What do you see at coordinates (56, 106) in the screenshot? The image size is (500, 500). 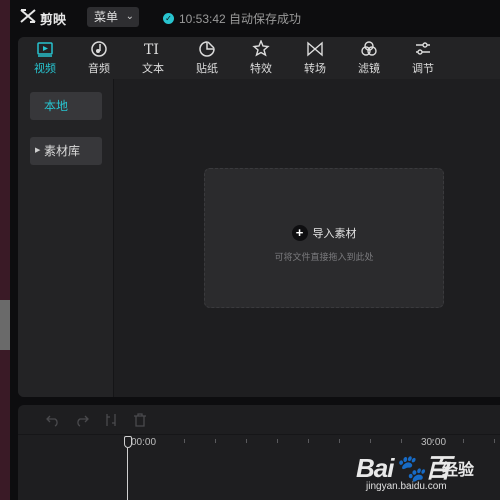 I see `sidebar-item-local-label: 本地` at bounding box center [56, 106].